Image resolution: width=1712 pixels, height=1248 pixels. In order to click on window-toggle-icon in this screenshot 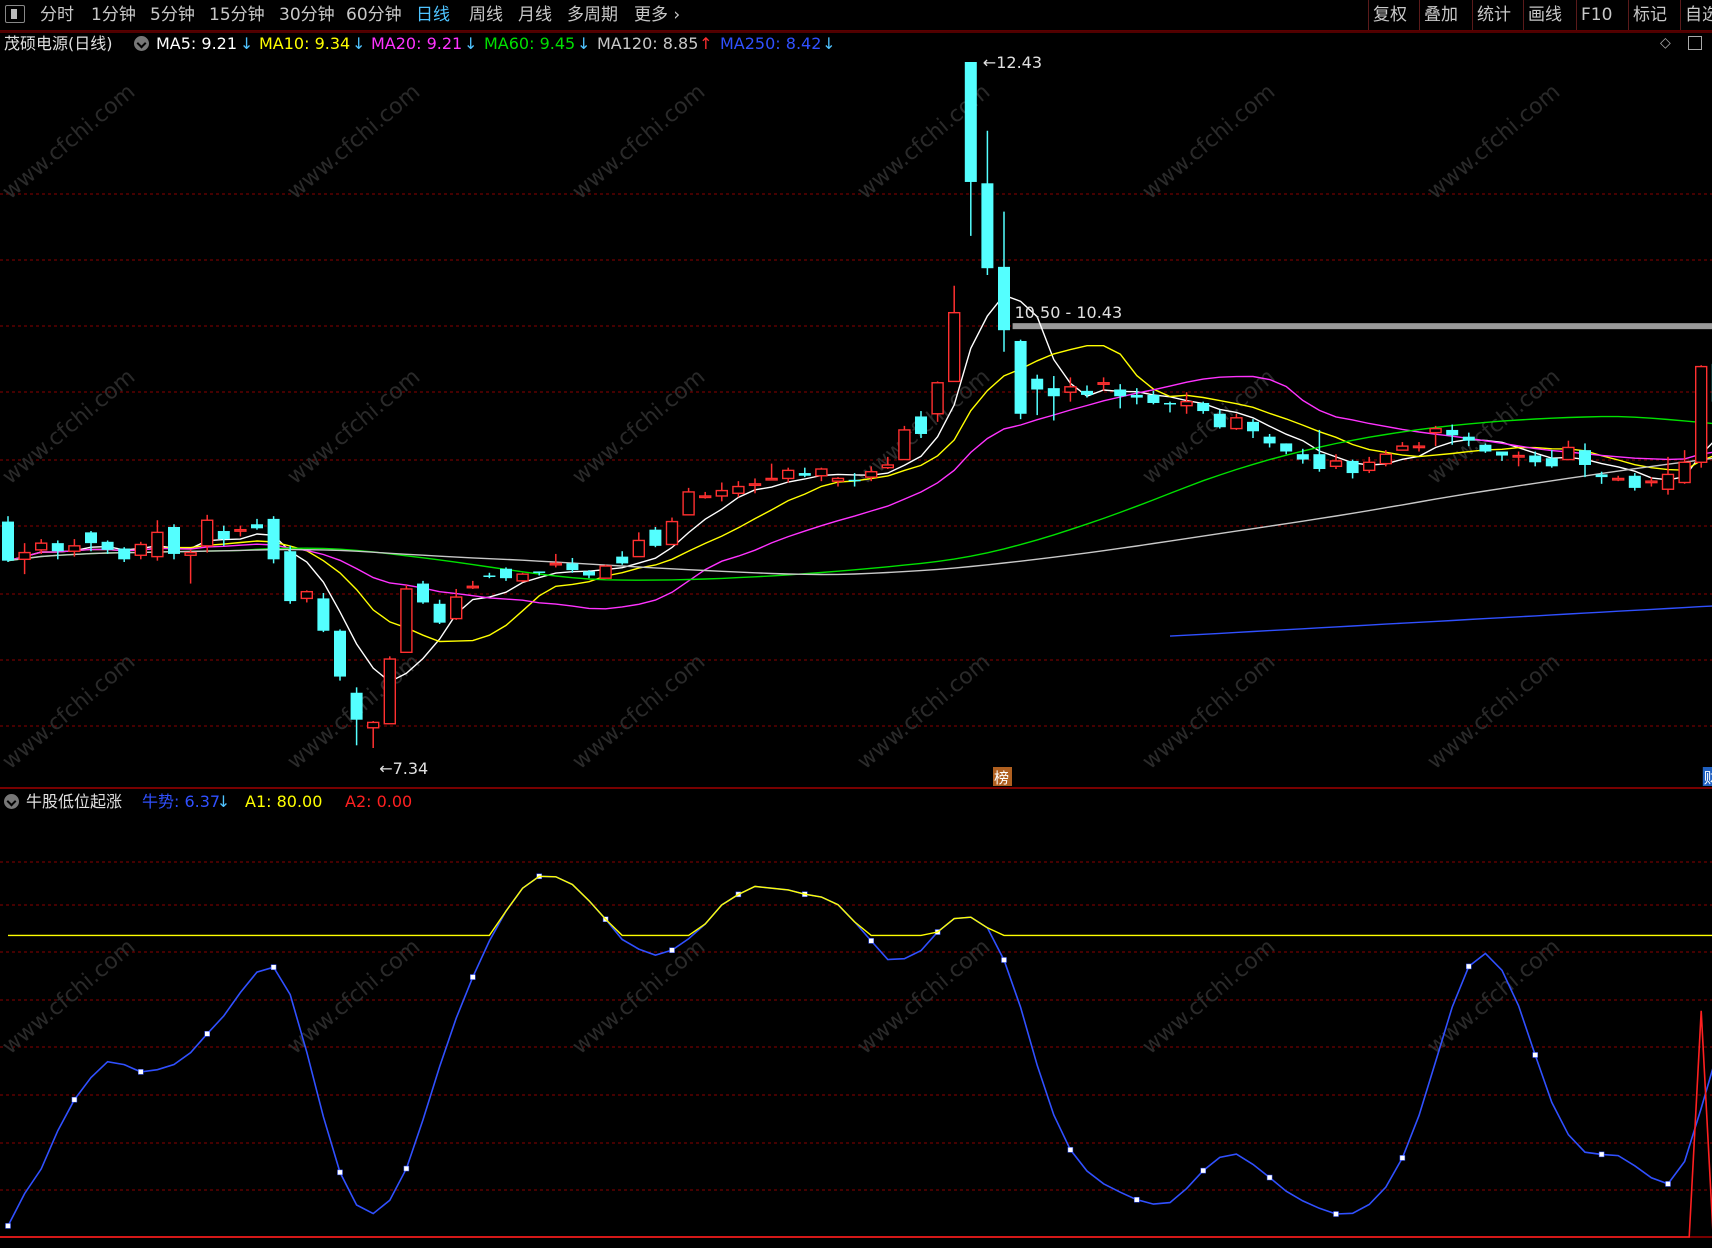, I will do `click(1695, 43)`.